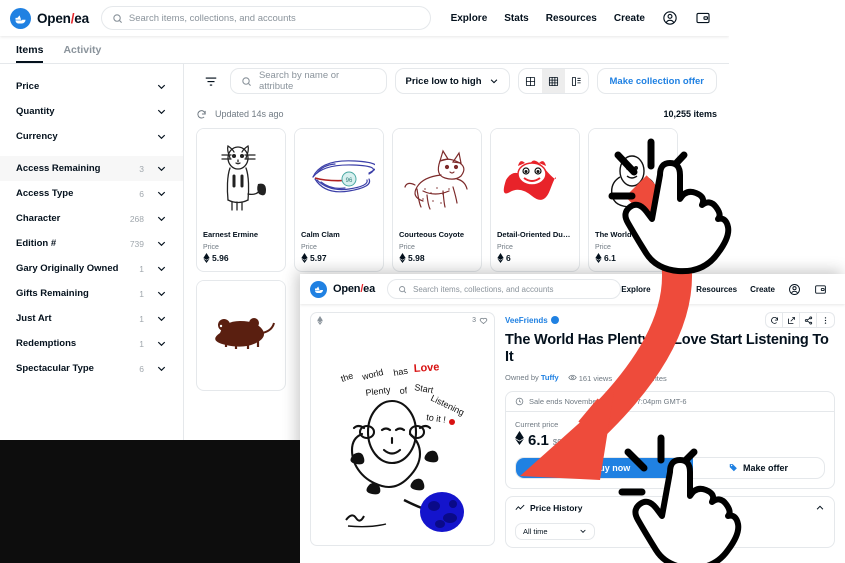 The width and height of the screenshot is (845, 563). Describe the element at coordinates (91, 111) in the screenshot. I see `filter-quantity: Quantity` at that location.